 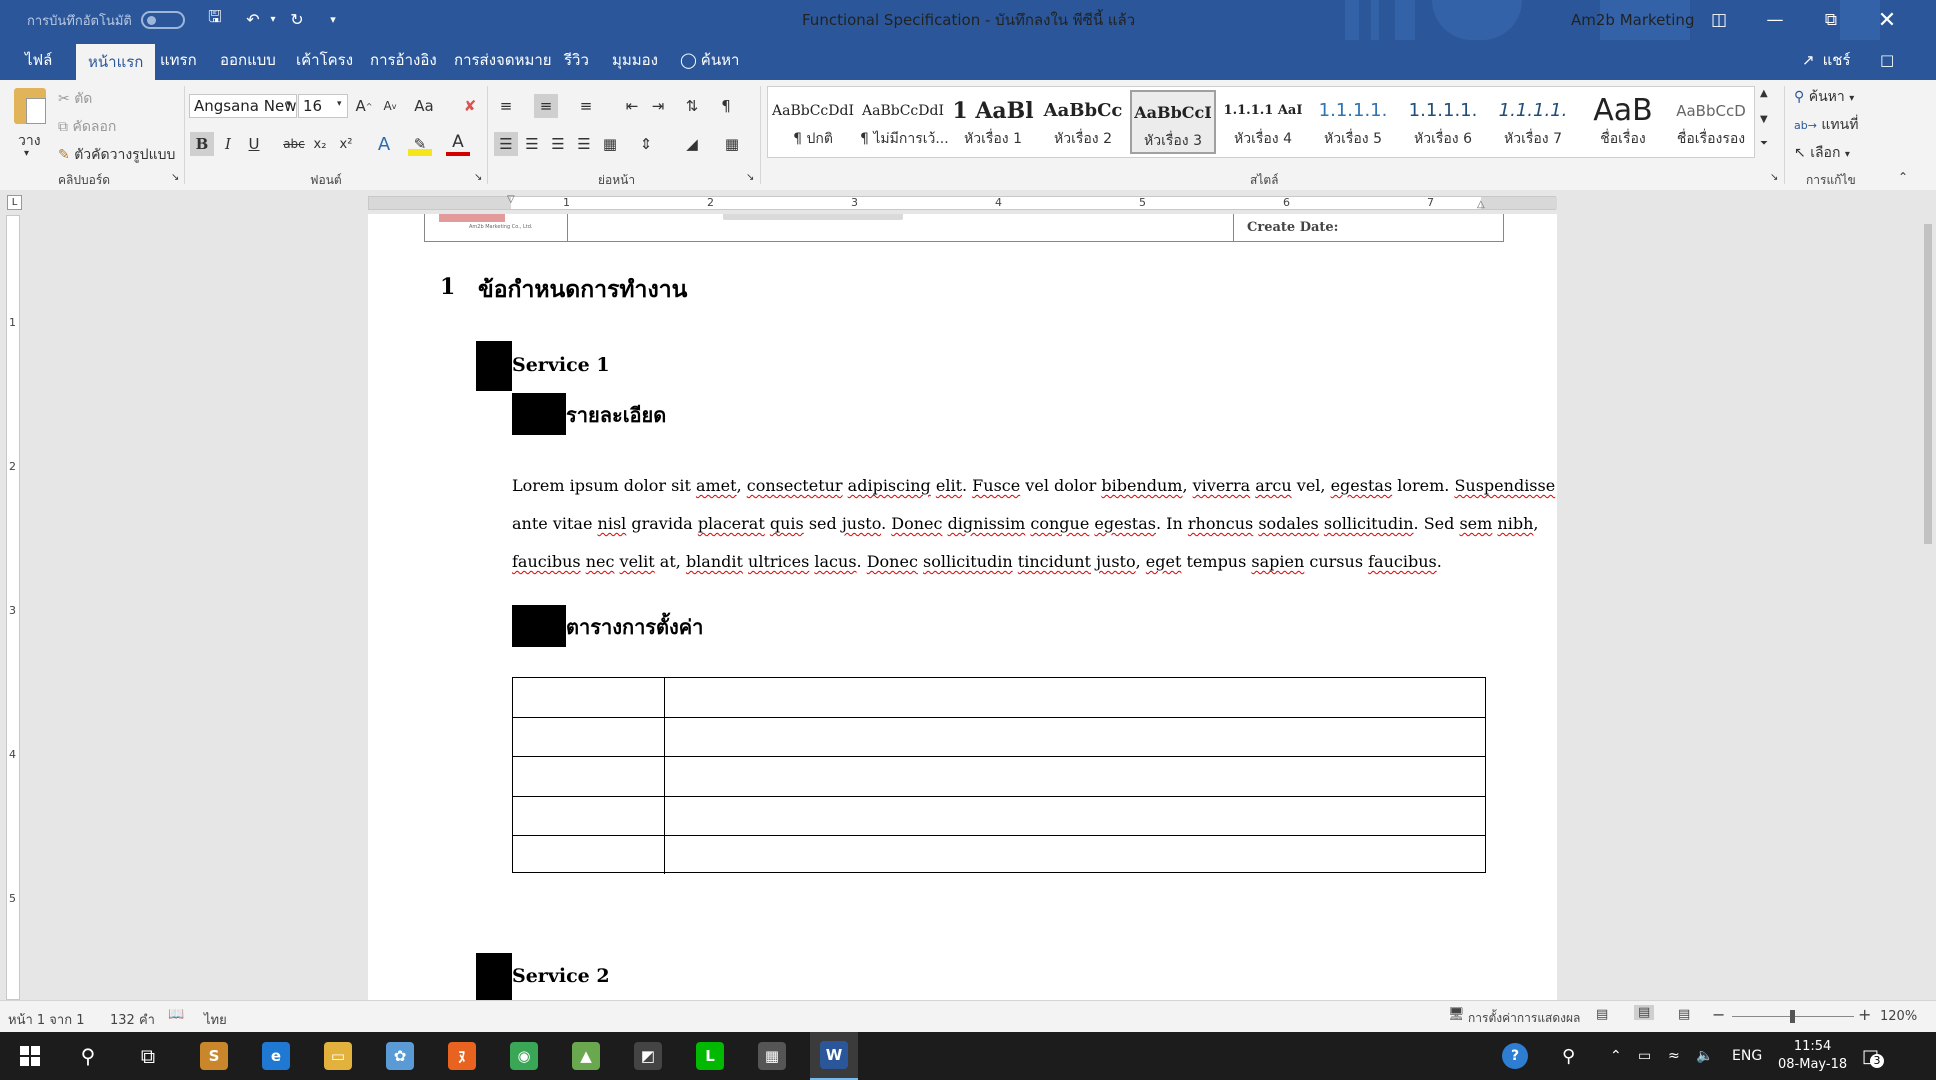 What do you see at coordinates (215, 18) in the screenshot?
I see `save-icon: 🖫` at bounding box center [215, 18].